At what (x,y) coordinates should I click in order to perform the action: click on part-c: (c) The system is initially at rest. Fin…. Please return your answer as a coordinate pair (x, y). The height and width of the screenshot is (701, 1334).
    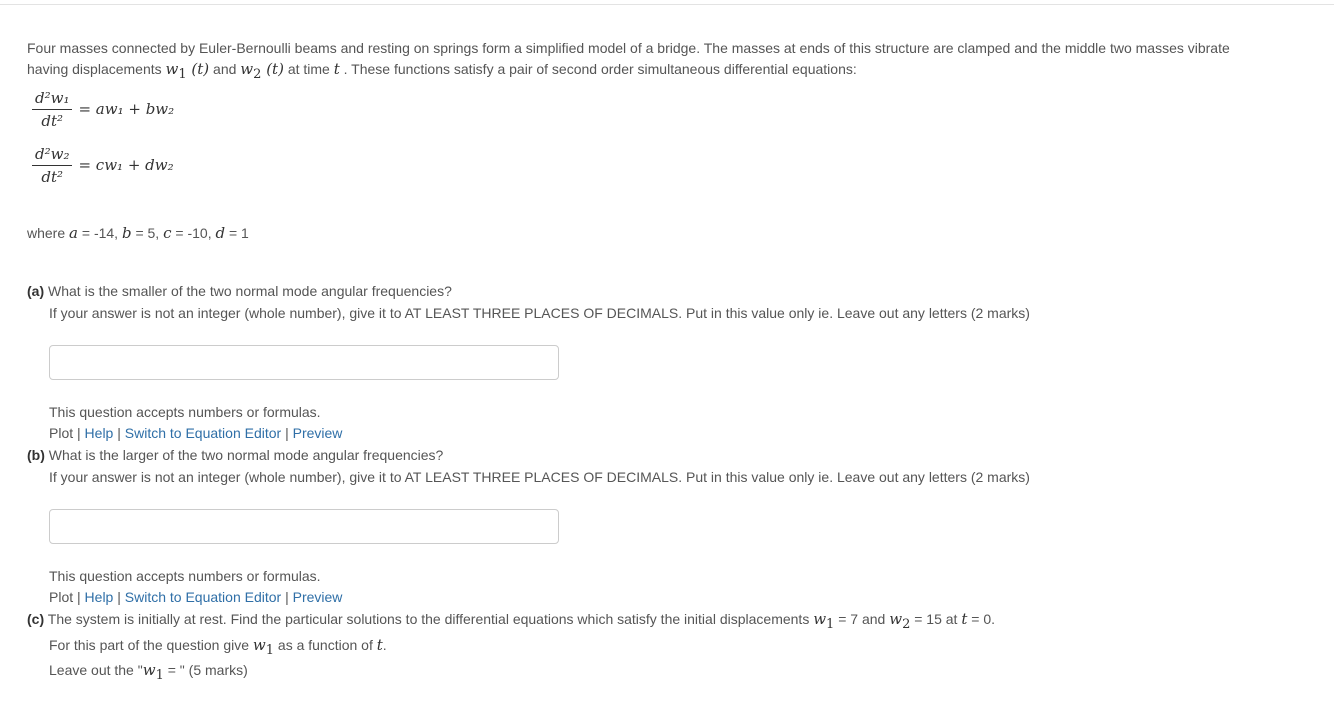
    Looking at the image, I should click on (672, 645).